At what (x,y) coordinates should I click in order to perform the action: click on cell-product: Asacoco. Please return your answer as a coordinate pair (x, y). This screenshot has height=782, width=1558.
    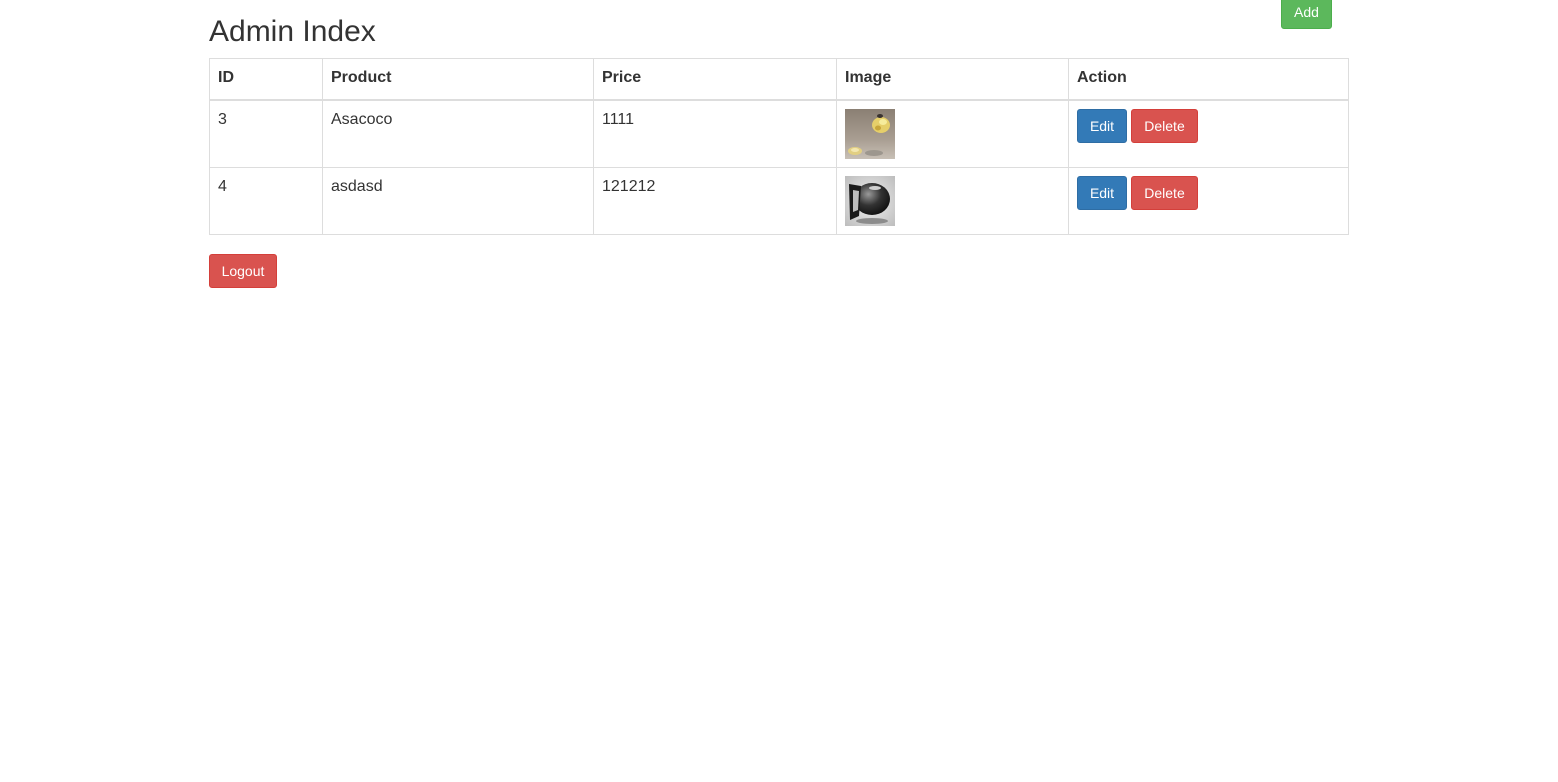
    Looking at the image, I should click on (458, 133).